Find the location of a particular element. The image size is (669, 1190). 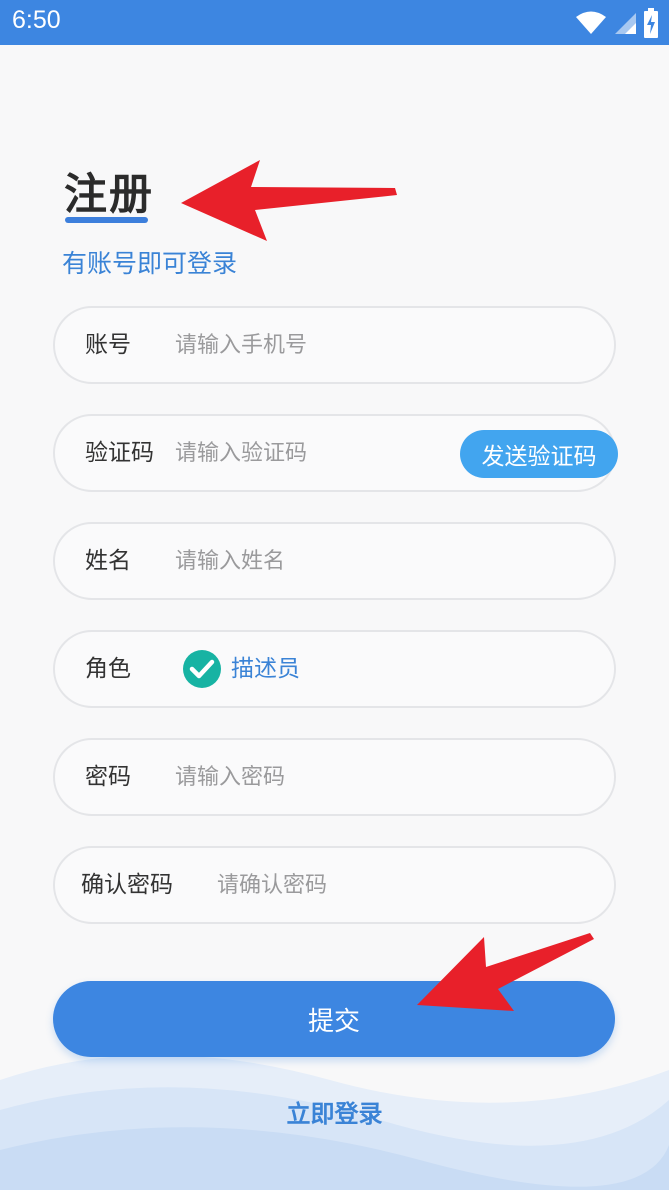

account-label: 账号 is located at coordinates (108, 345).